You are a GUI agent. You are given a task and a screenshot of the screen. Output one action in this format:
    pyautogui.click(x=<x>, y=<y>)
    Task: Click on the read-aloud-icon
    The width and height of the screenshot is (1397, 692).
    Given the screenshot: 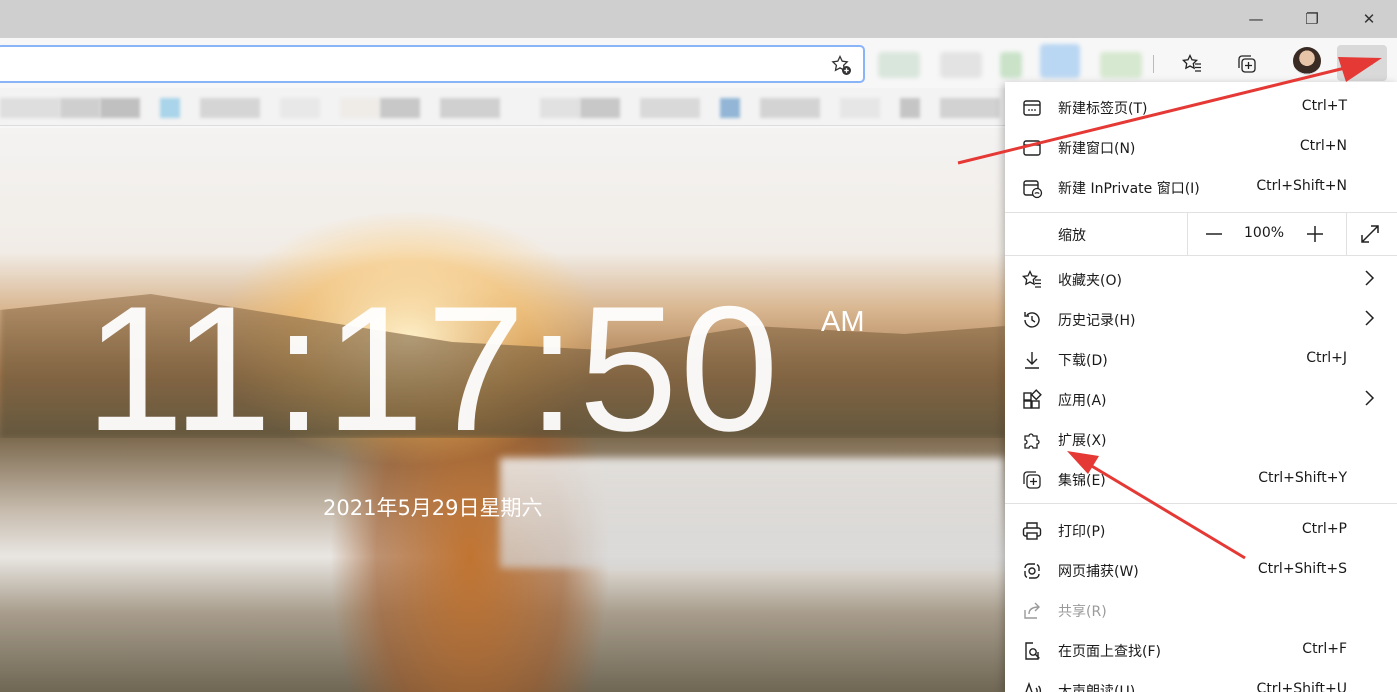 What is the action you would take?
    pyautogui.click(x=1032, y=686)
    